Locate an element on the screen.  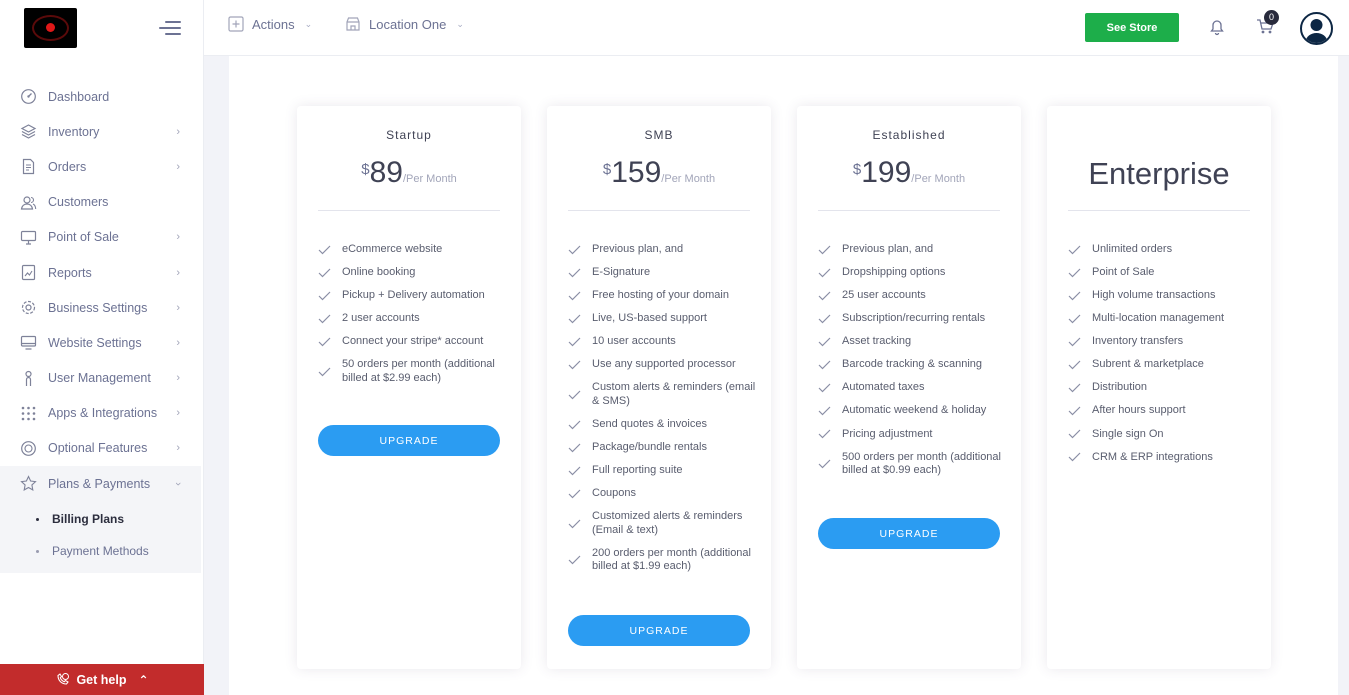
feature-text: 25 user accounts is located at coordinates (884, 294).